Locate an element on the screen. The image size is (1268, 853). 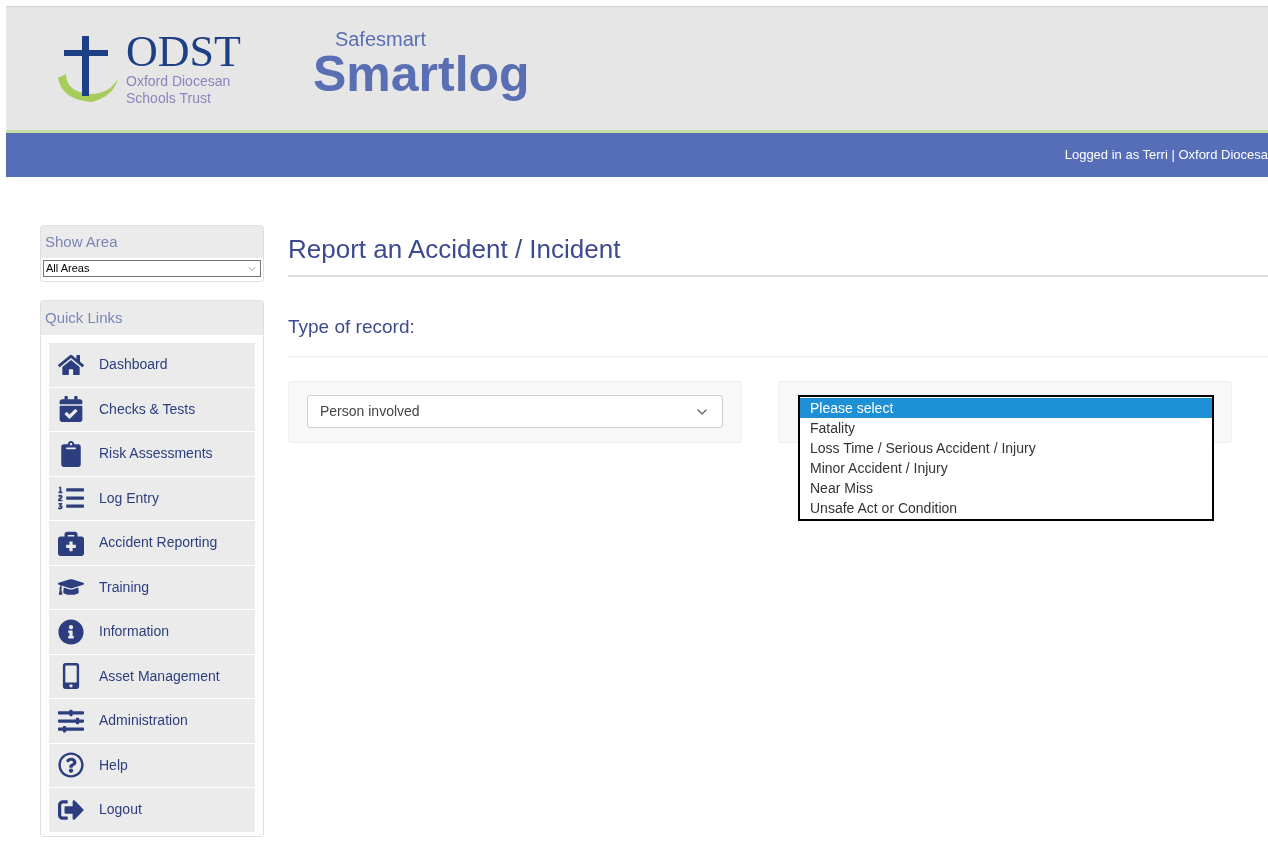
quick-link: Help is located at coordinates (152, 765).